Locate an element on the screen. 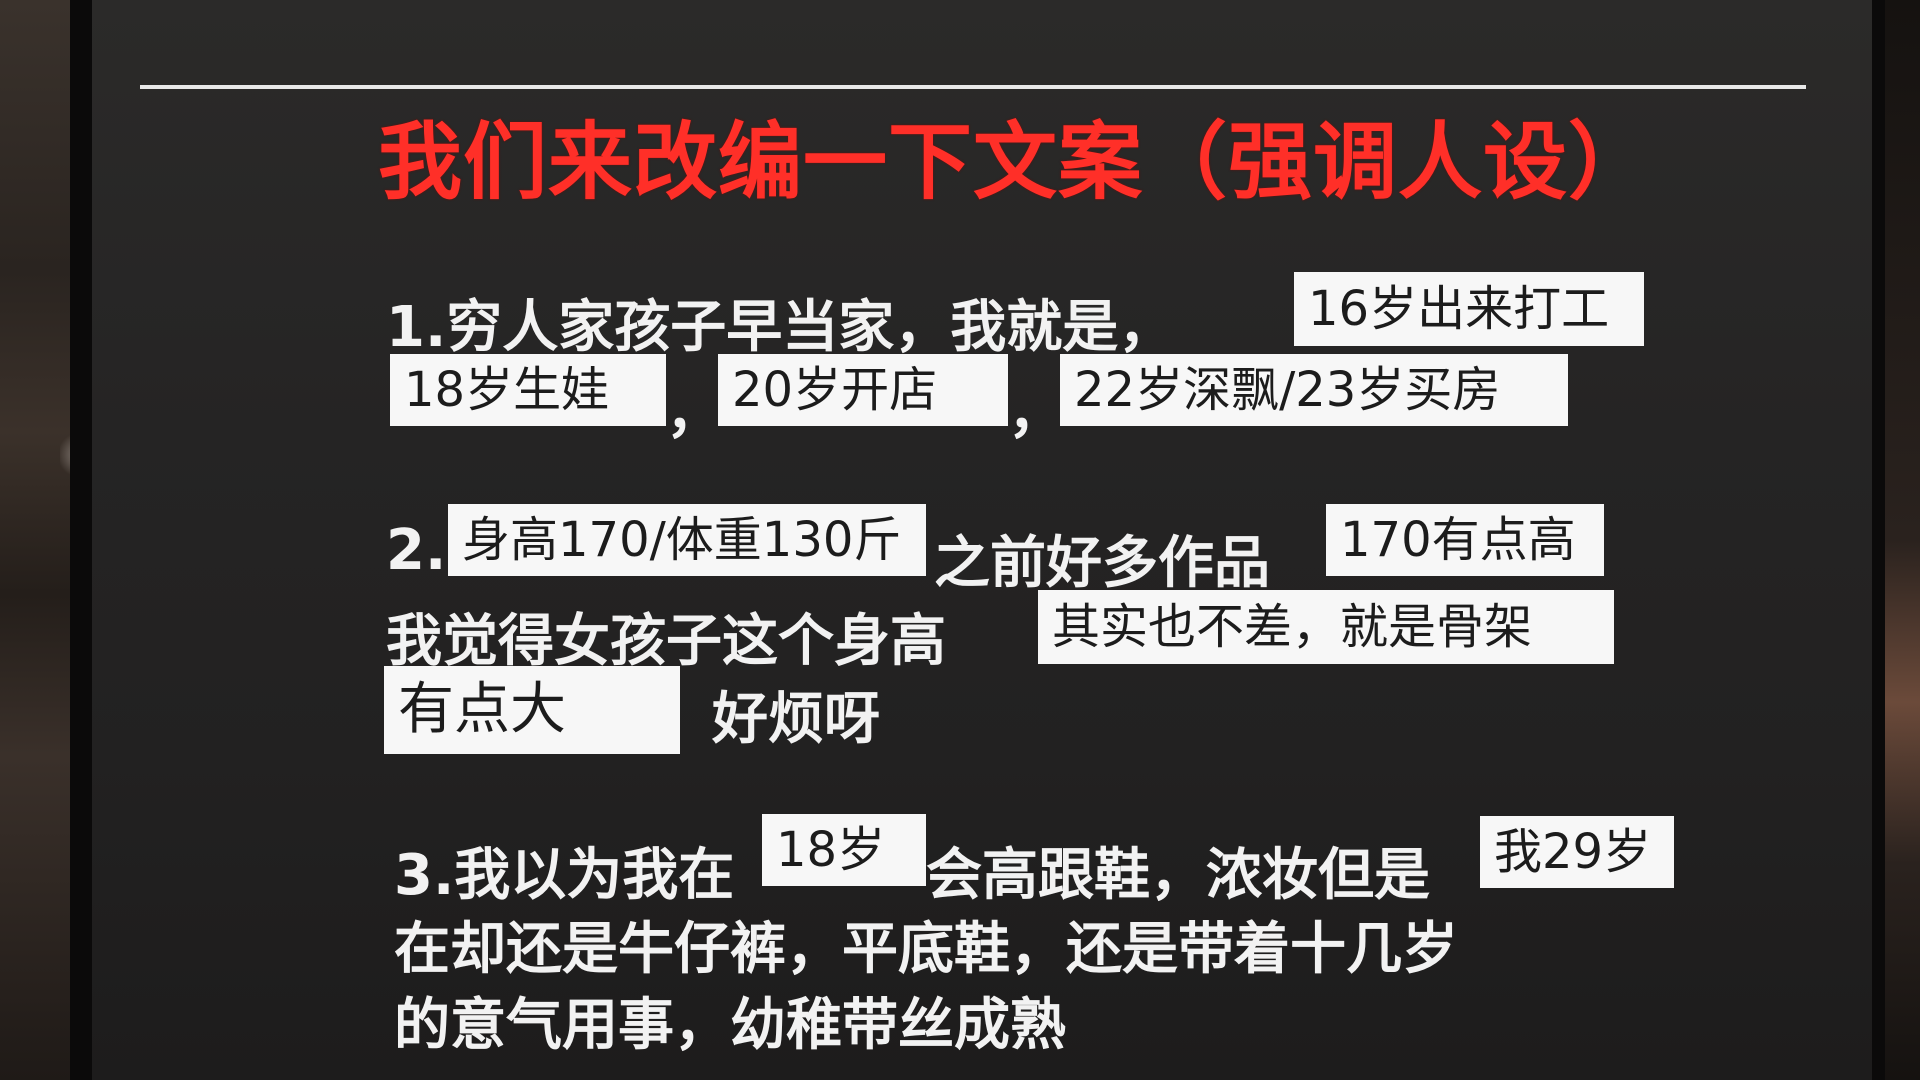 This screenshot has width=1920, height=1080. item2-mid-text: 之前好多作品 is located at coordinates (1102, 563).